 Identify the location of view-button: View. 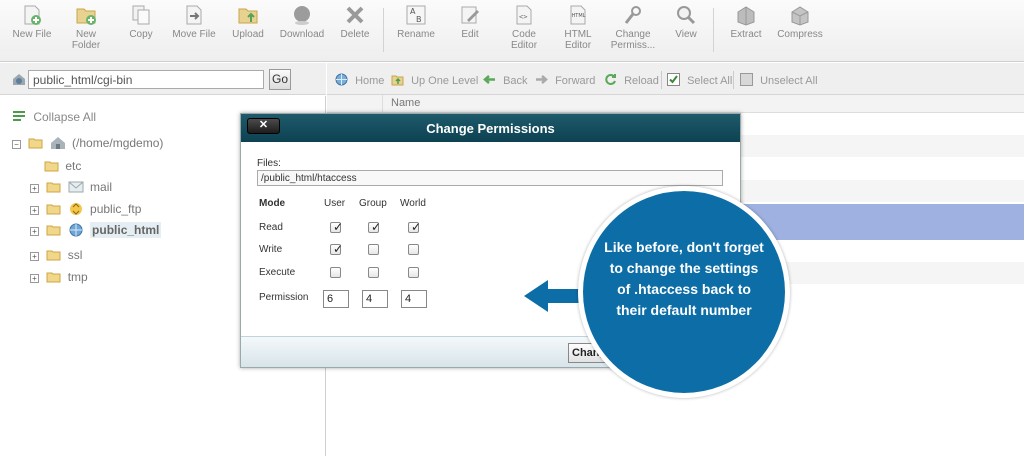
(686, 22).